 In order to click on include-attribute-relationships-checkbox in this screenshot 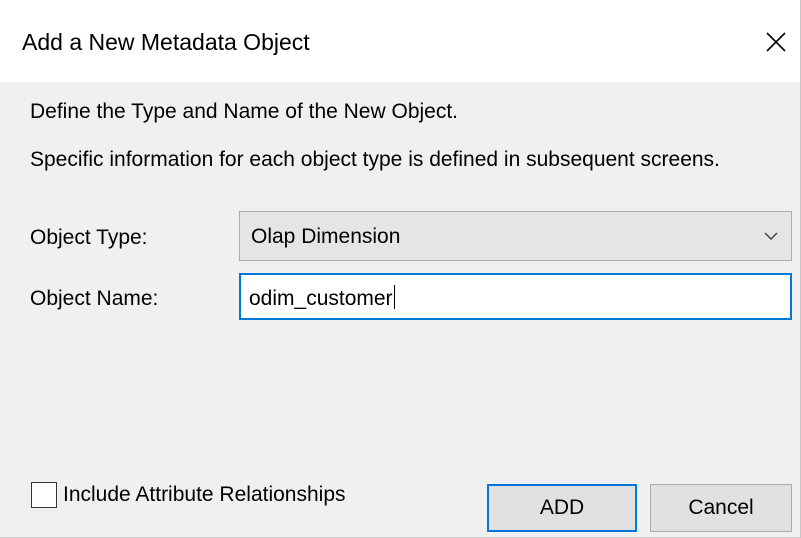, I will do `click(44, 495)`.